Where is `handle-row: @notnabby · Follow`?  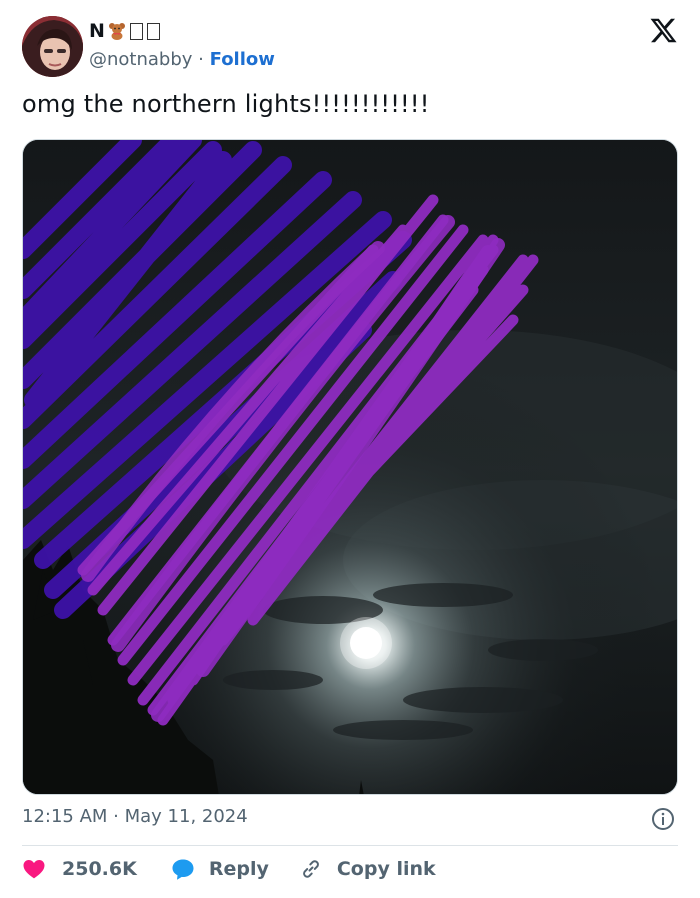 handle-row: @notnabby · Follow is located at coordinates (182, 59).